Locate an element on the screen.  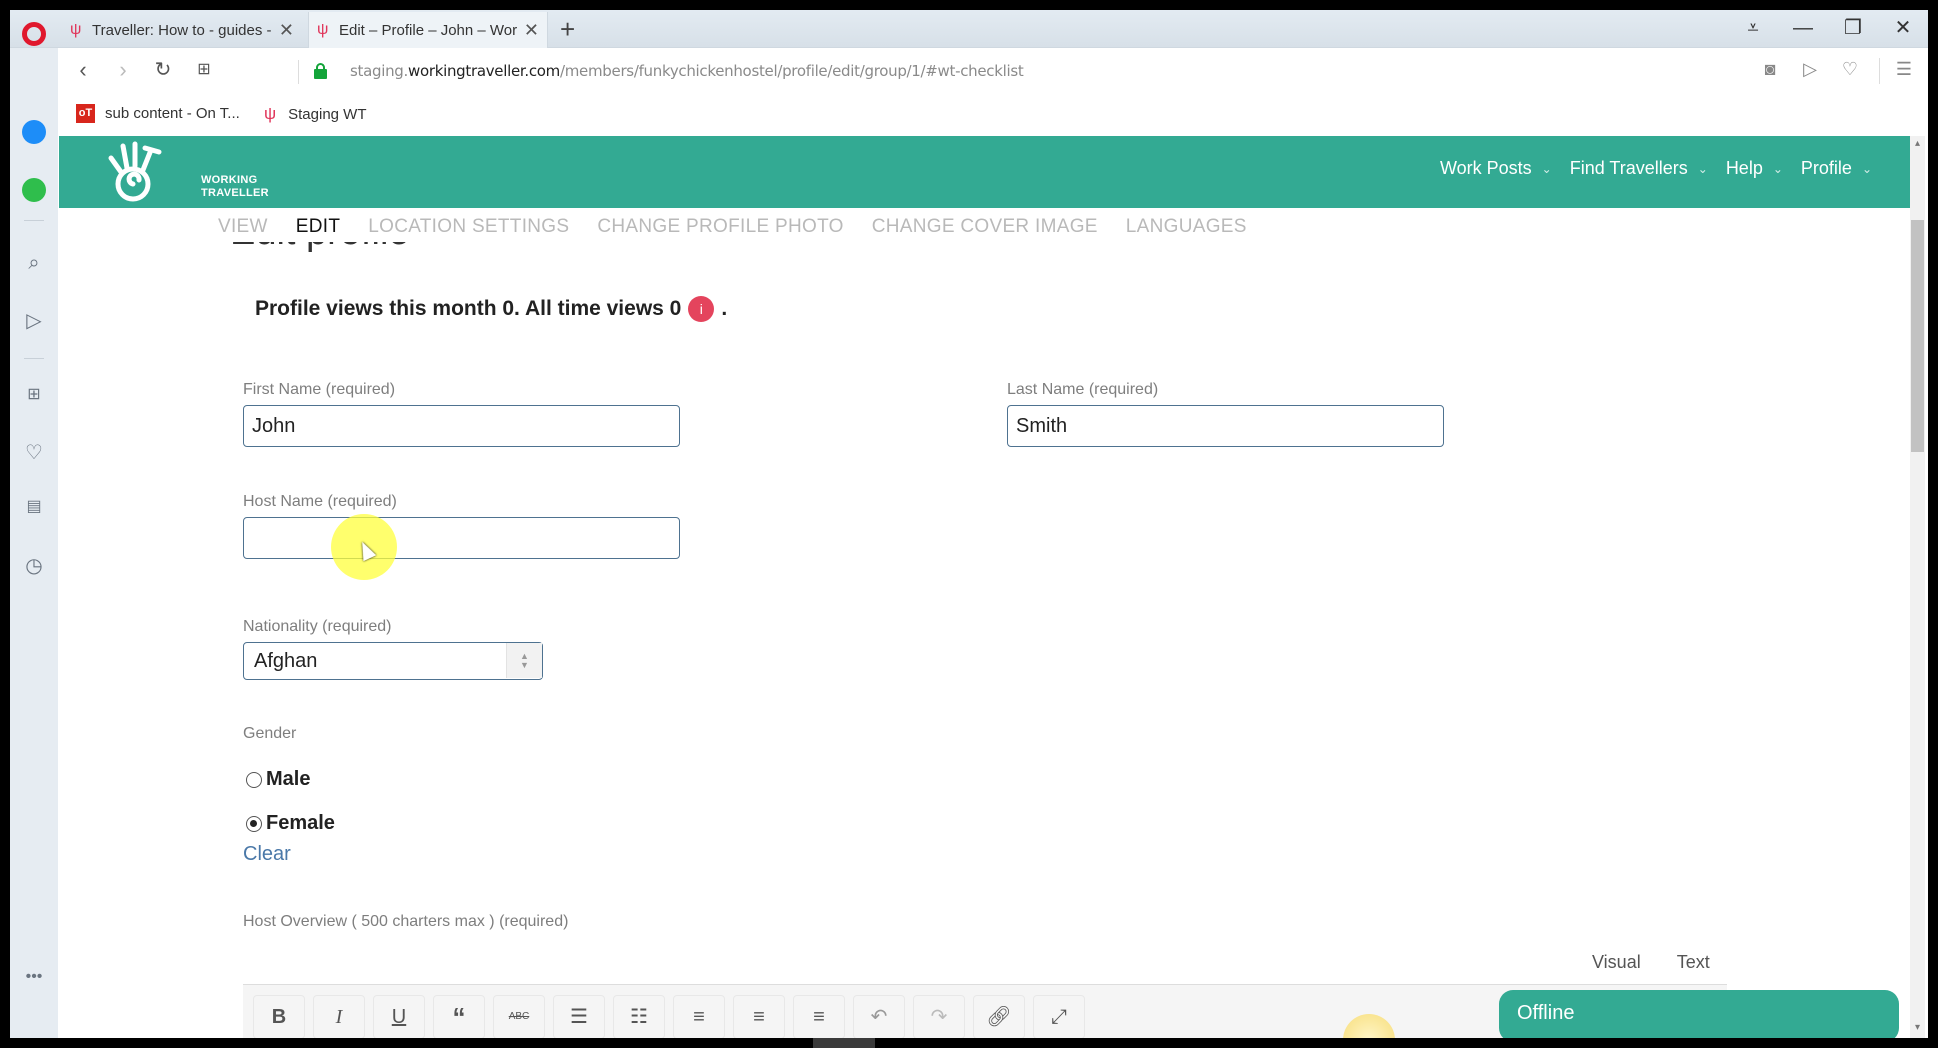
female-radio is located at coordinates (254, 823).